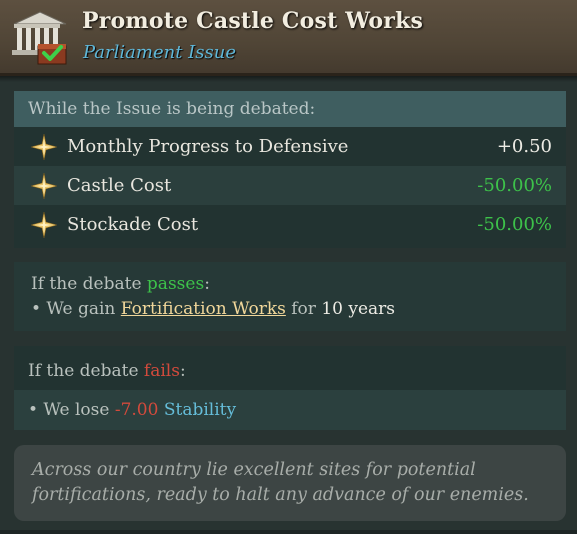 The height and width of the screenshot is (534, 577). Describe the element at coordinates (303, 309) in the screenshot. I see `passes-for: for` at that location.